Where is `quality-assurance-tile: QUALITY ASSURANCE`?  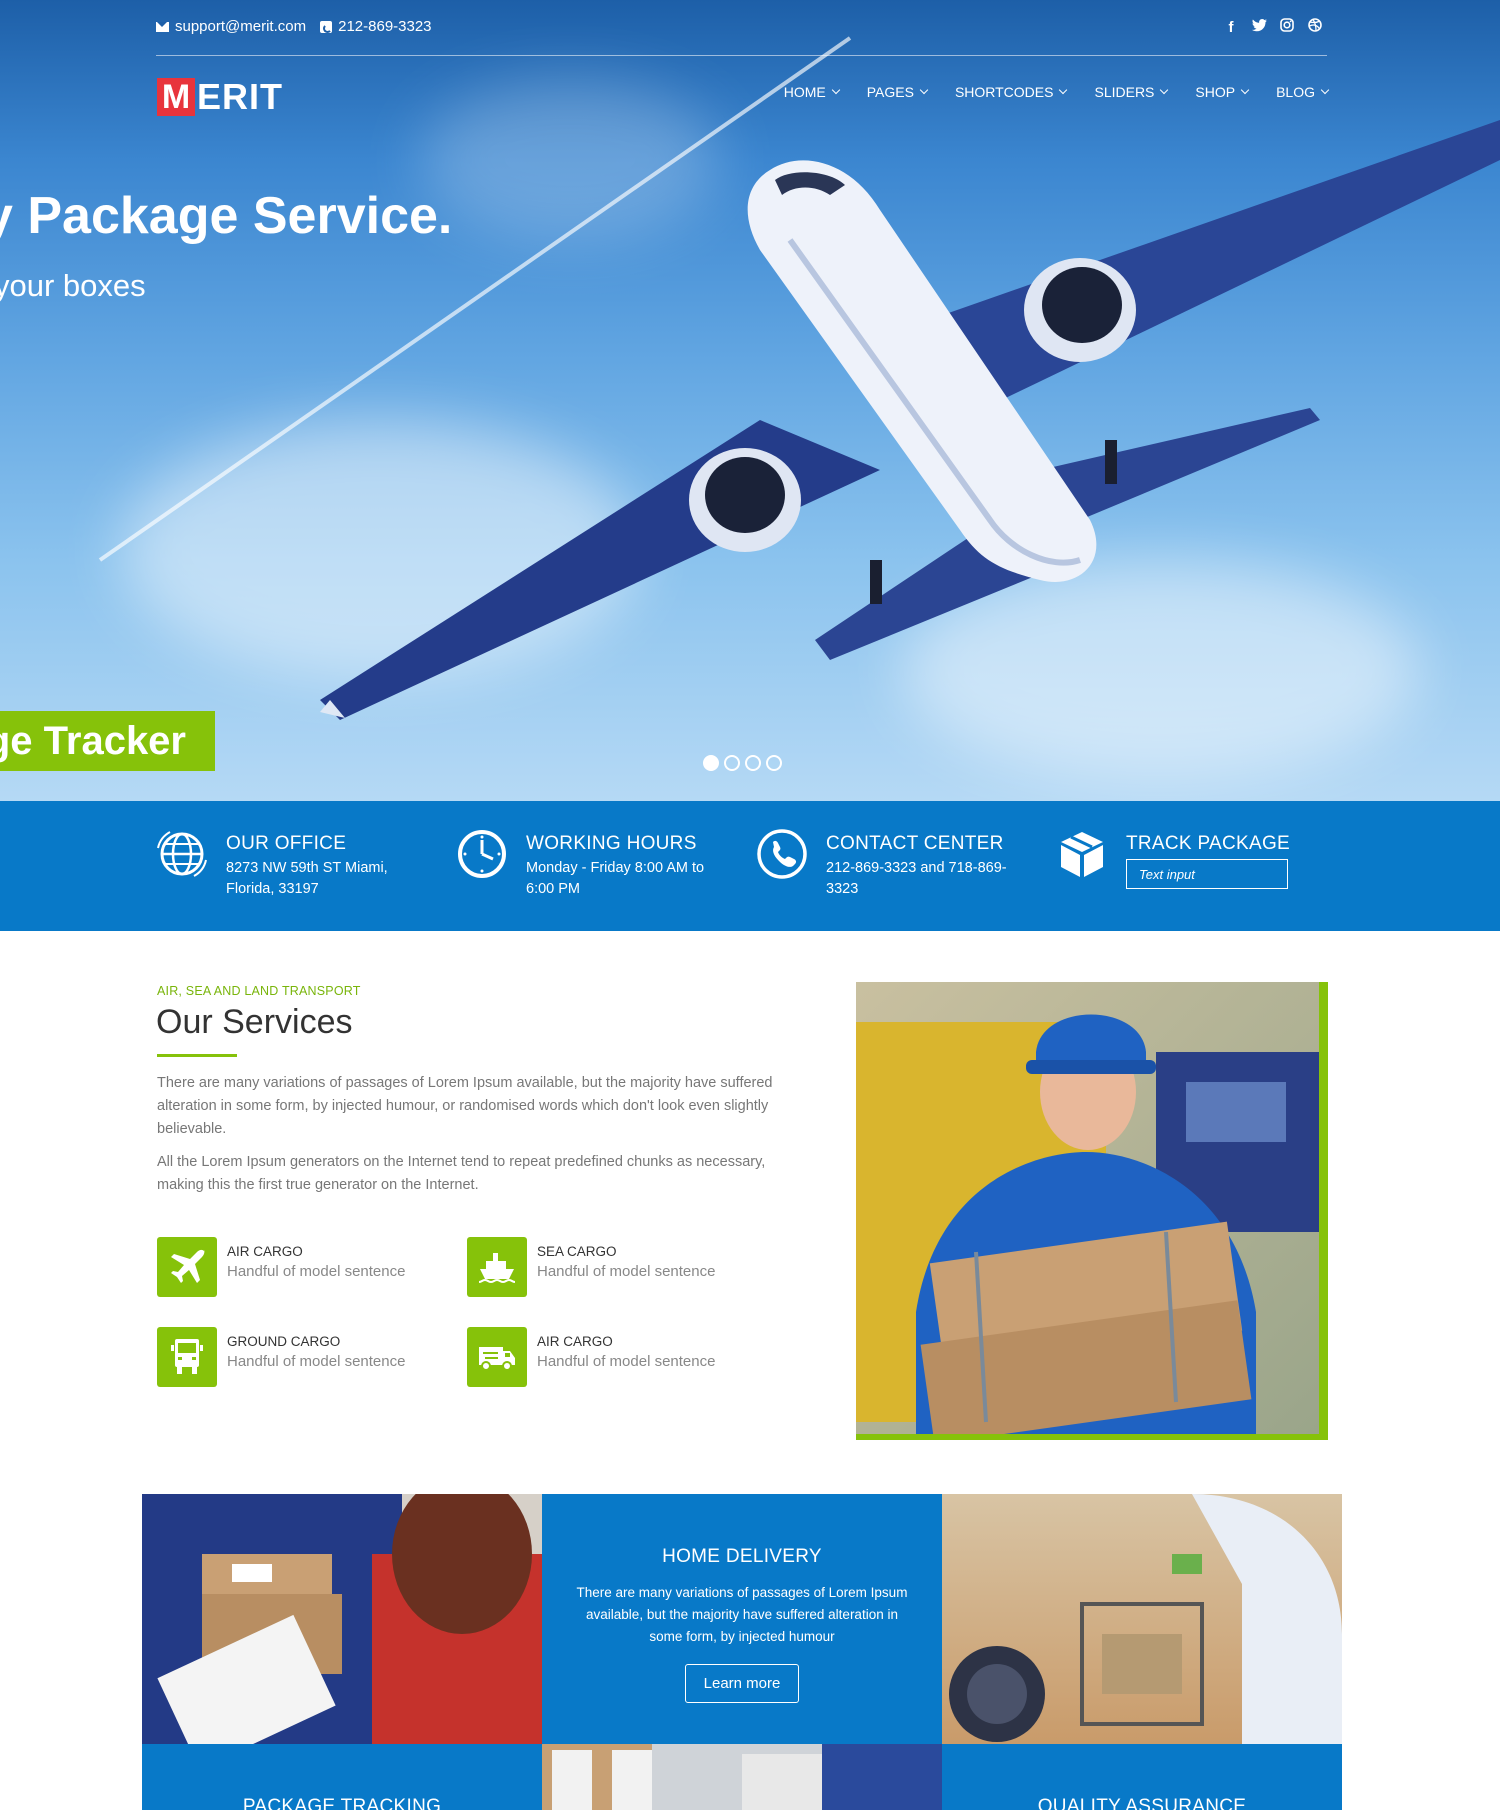 quality-assurance-tile: QUALITY ASSURANCE is located at coordinates (1142, 1777).